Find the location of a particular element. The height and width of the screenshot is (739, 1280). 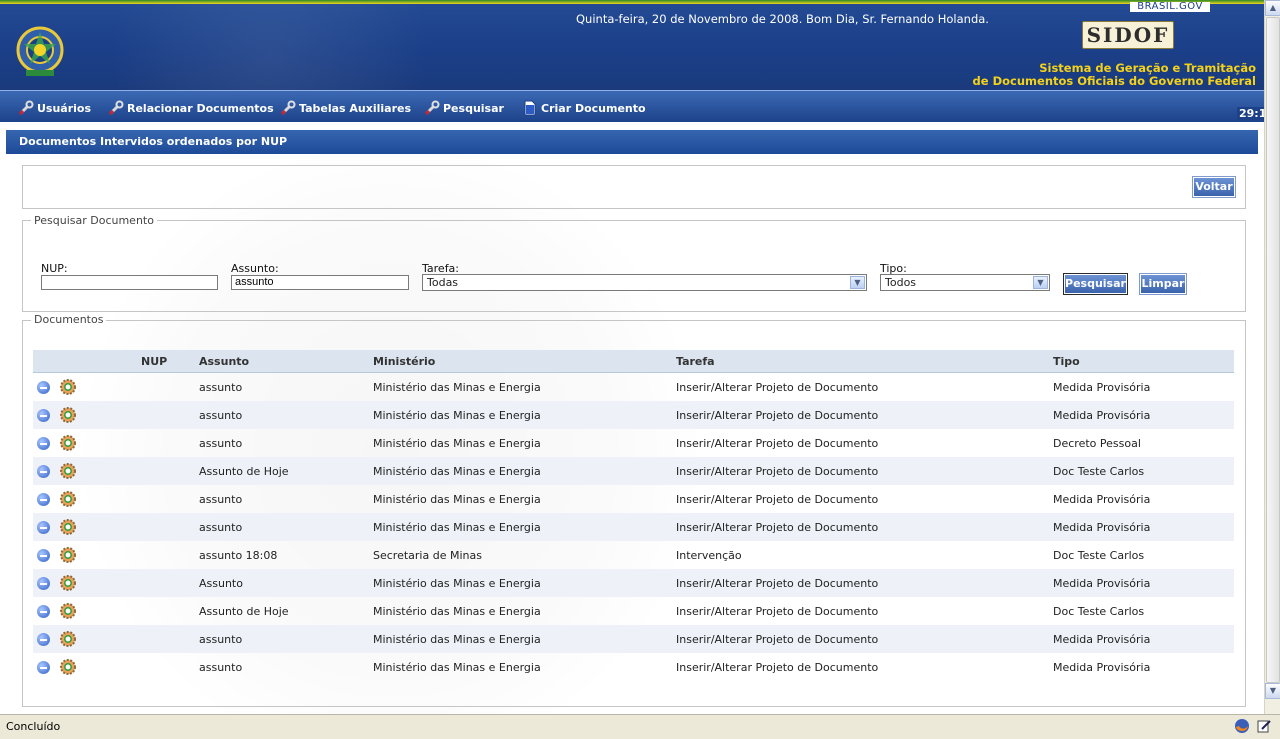

nav-criar-documento: Criar Documento is located at coordinates (584, 108).